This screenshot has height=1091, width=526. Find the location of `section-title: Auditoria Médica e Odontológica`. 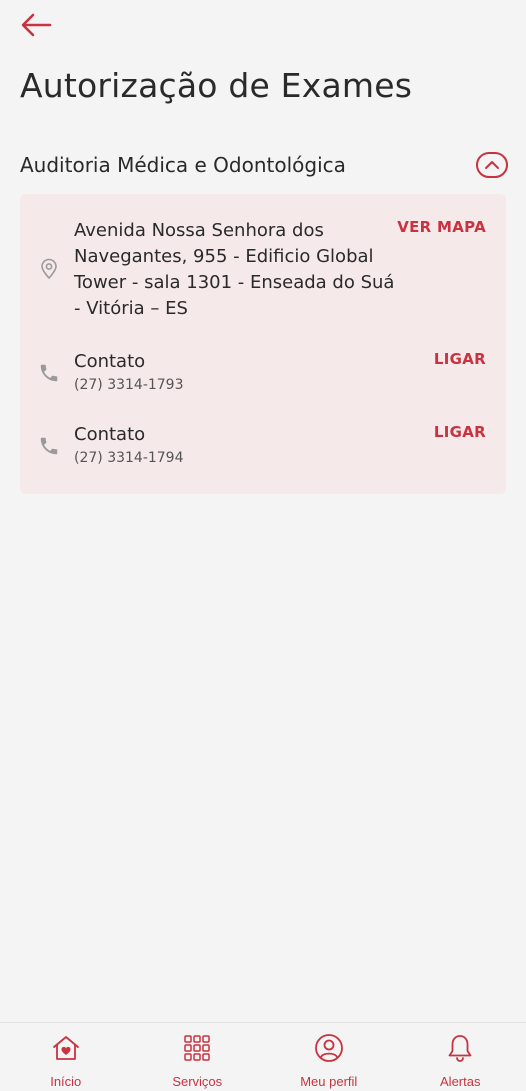

section-title: Auditoria Médica e Odontológica is located at coordinates (183, 165).